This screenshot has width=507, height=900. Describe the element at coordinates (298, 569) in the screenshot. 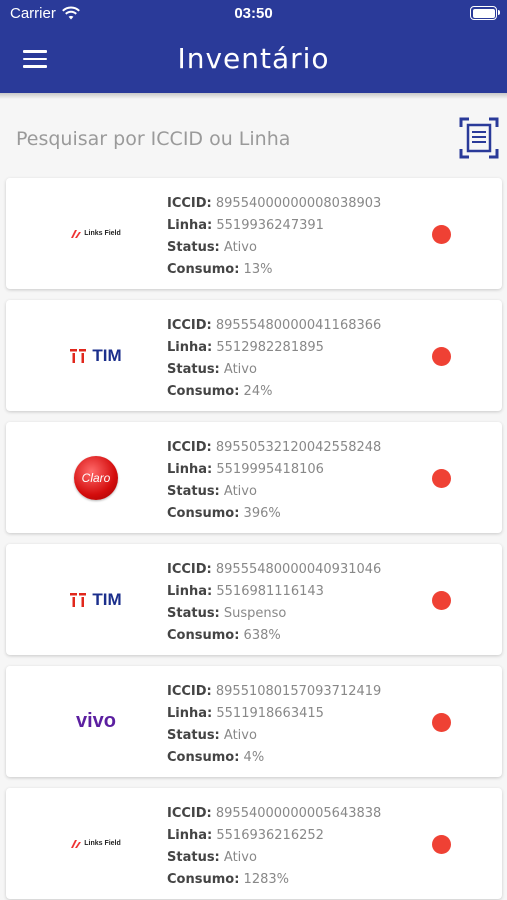

I see `iccid-value: 89555480000040931046` at that location.